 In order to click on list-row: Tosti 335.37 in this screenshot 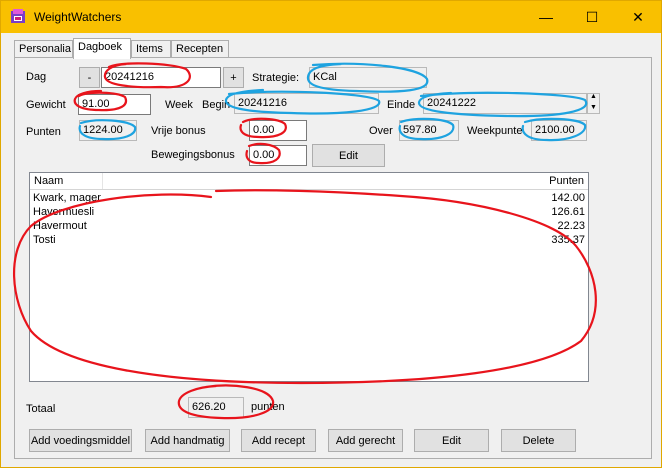, I will do `click(309, 240)`.